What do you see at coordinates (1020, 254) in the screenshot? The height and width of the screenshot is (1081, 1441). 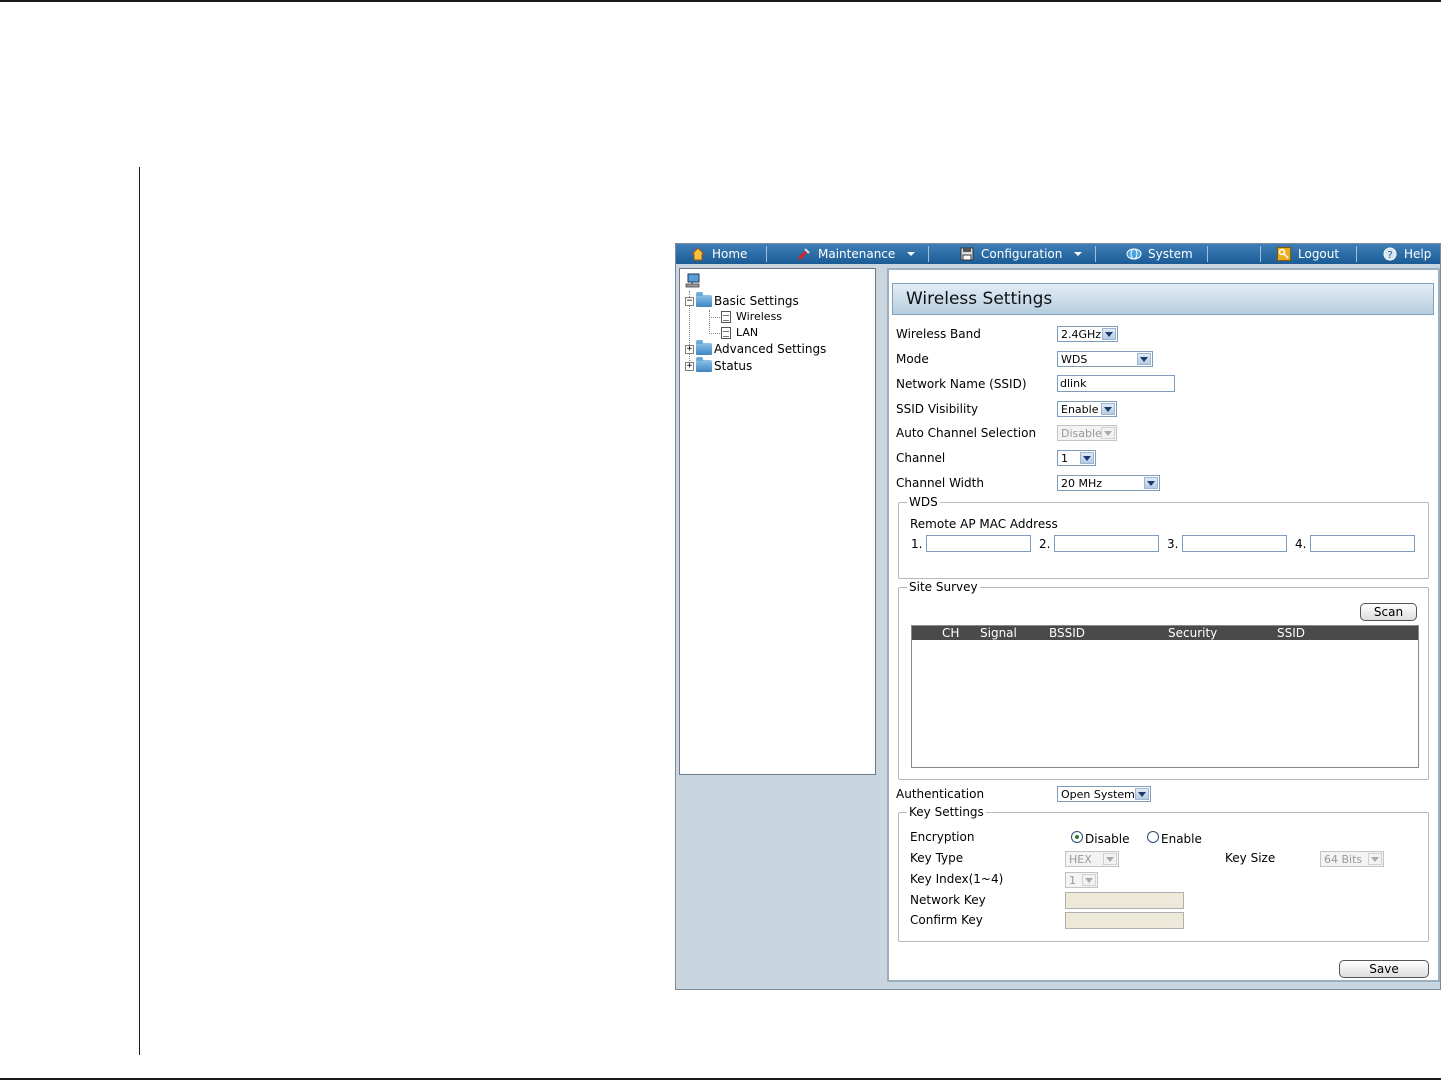 I see `menu-configuration: Configuration` at bounding box center [1020, 254].